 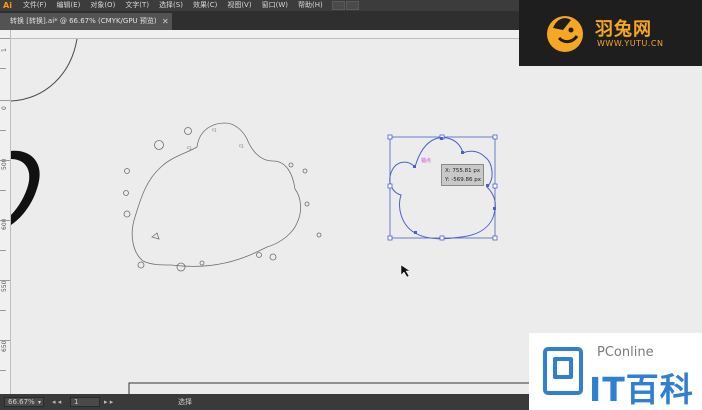 I want to click on artboard-number-field: 1, so click(x=85, y=402).